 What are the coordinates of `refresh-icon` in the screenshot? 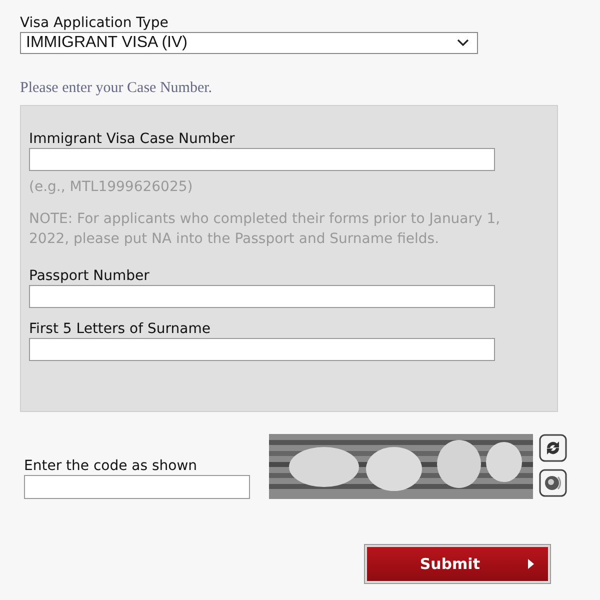 It's located at (553, 448).